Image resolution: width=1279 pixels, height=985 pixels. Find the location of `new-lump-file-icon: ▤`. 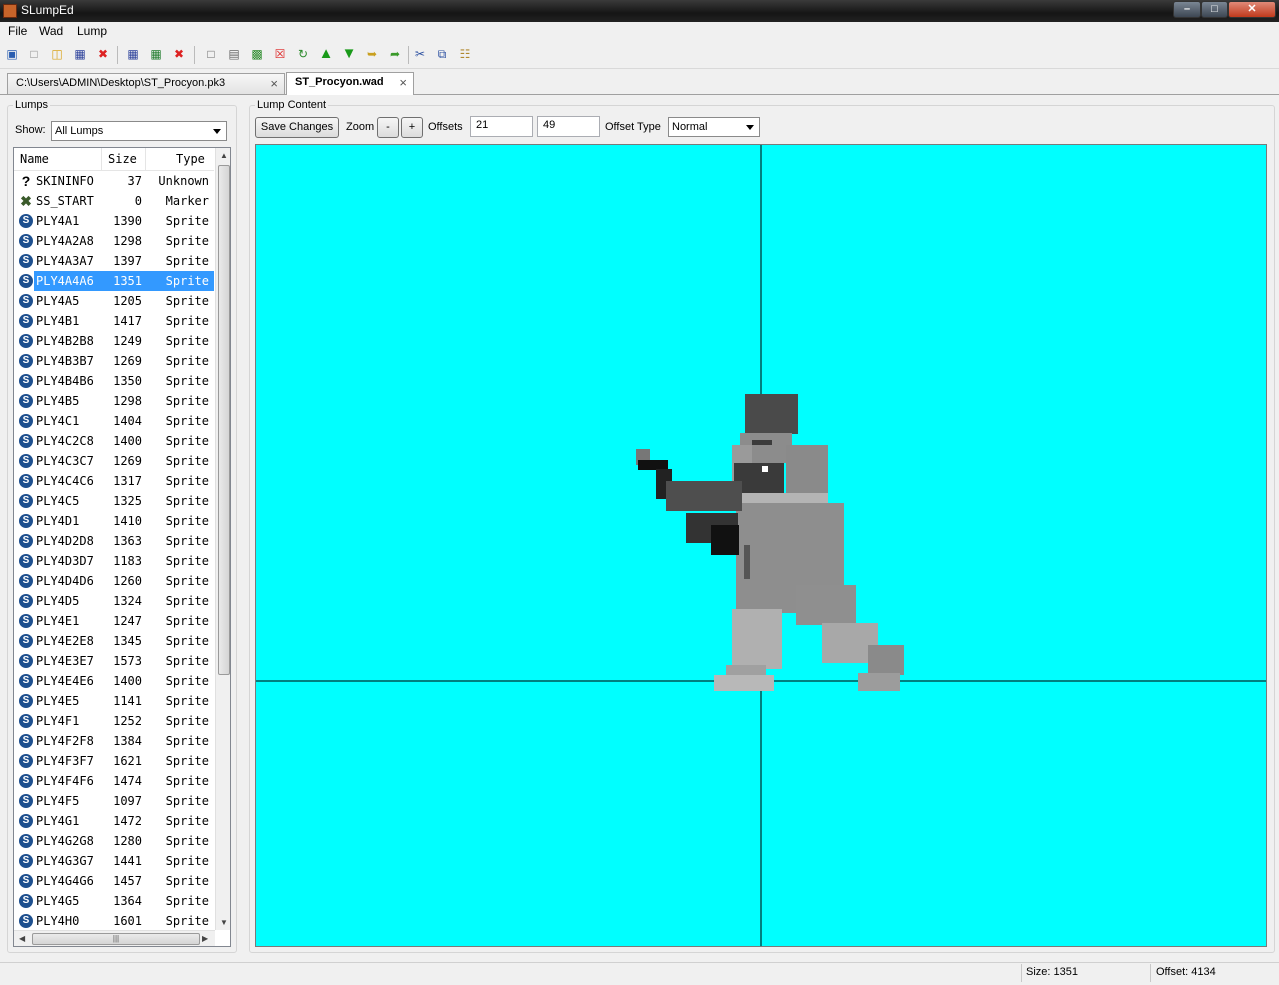

new-lump-file-icon: ▤ is located at coordinates (234, 54).